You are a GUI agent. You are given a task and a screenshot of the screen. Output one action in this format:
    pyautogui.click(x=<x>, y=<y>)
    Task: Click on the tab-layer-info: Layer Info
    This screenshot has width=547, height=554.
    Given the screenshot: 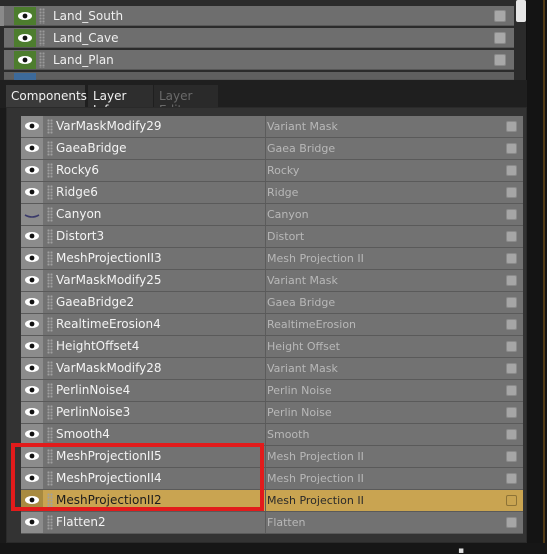 What is the action you would take?
    pyautogui.click(x=120, y=101)
    